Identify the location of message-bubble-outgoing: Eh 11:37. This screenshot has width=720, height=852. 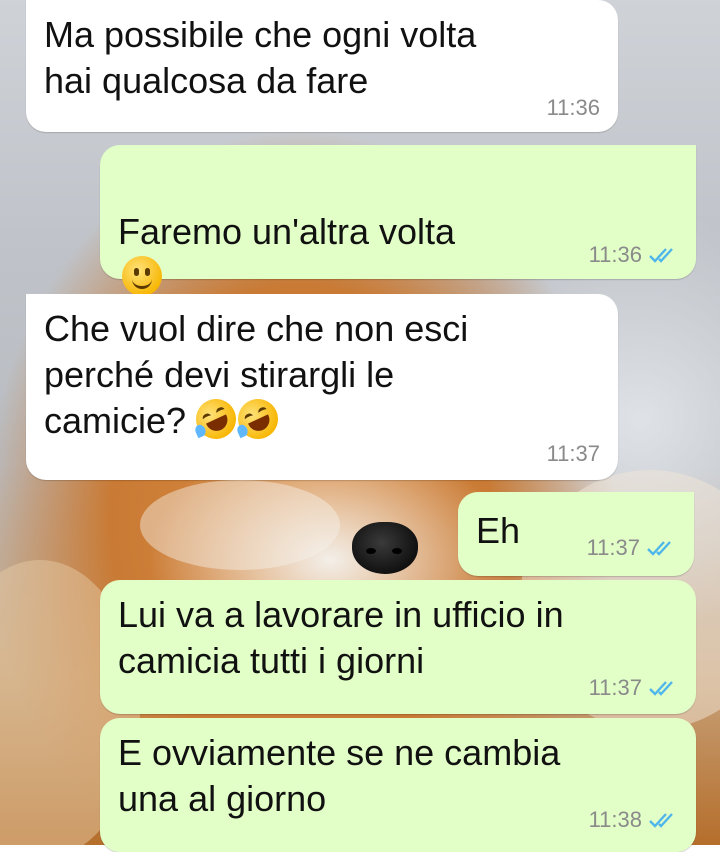
(576, 534).